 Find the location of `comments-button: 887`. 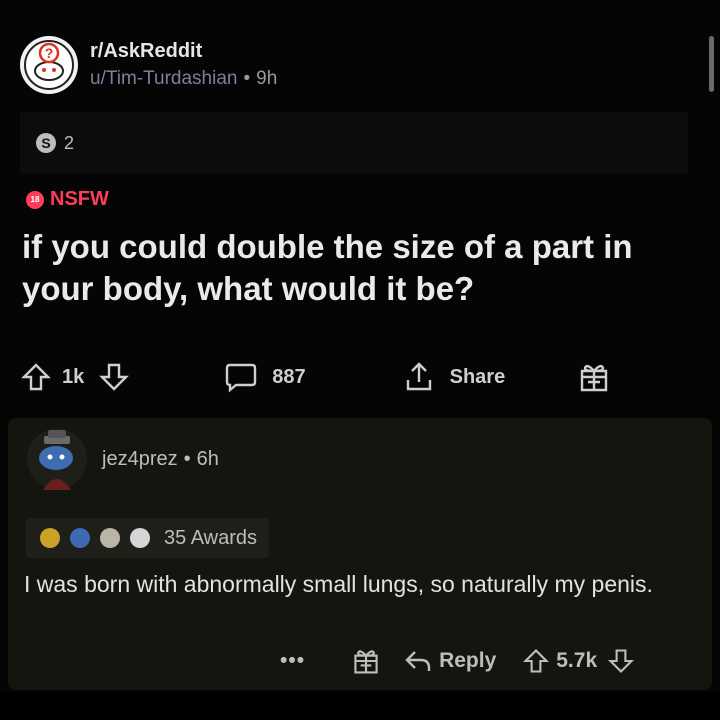

comments-button: 887 is located at coordinates (265, 377).